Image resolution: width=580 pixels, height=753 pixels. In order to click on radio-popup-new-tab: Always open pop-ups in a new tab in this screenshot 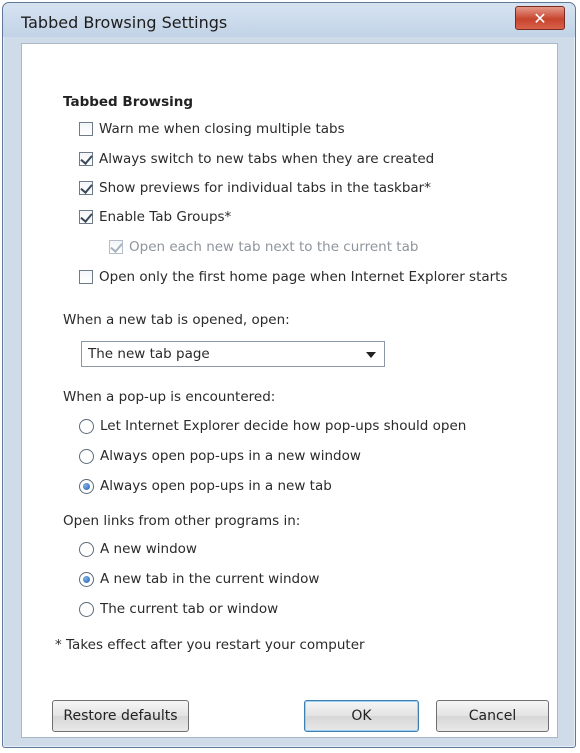, I will do `click(205, 486)`.